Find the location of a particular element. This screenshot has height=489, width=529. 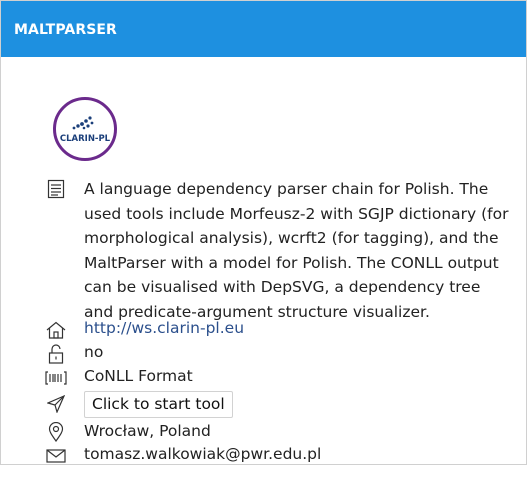

send-icon is located at coordinates (56, 404).